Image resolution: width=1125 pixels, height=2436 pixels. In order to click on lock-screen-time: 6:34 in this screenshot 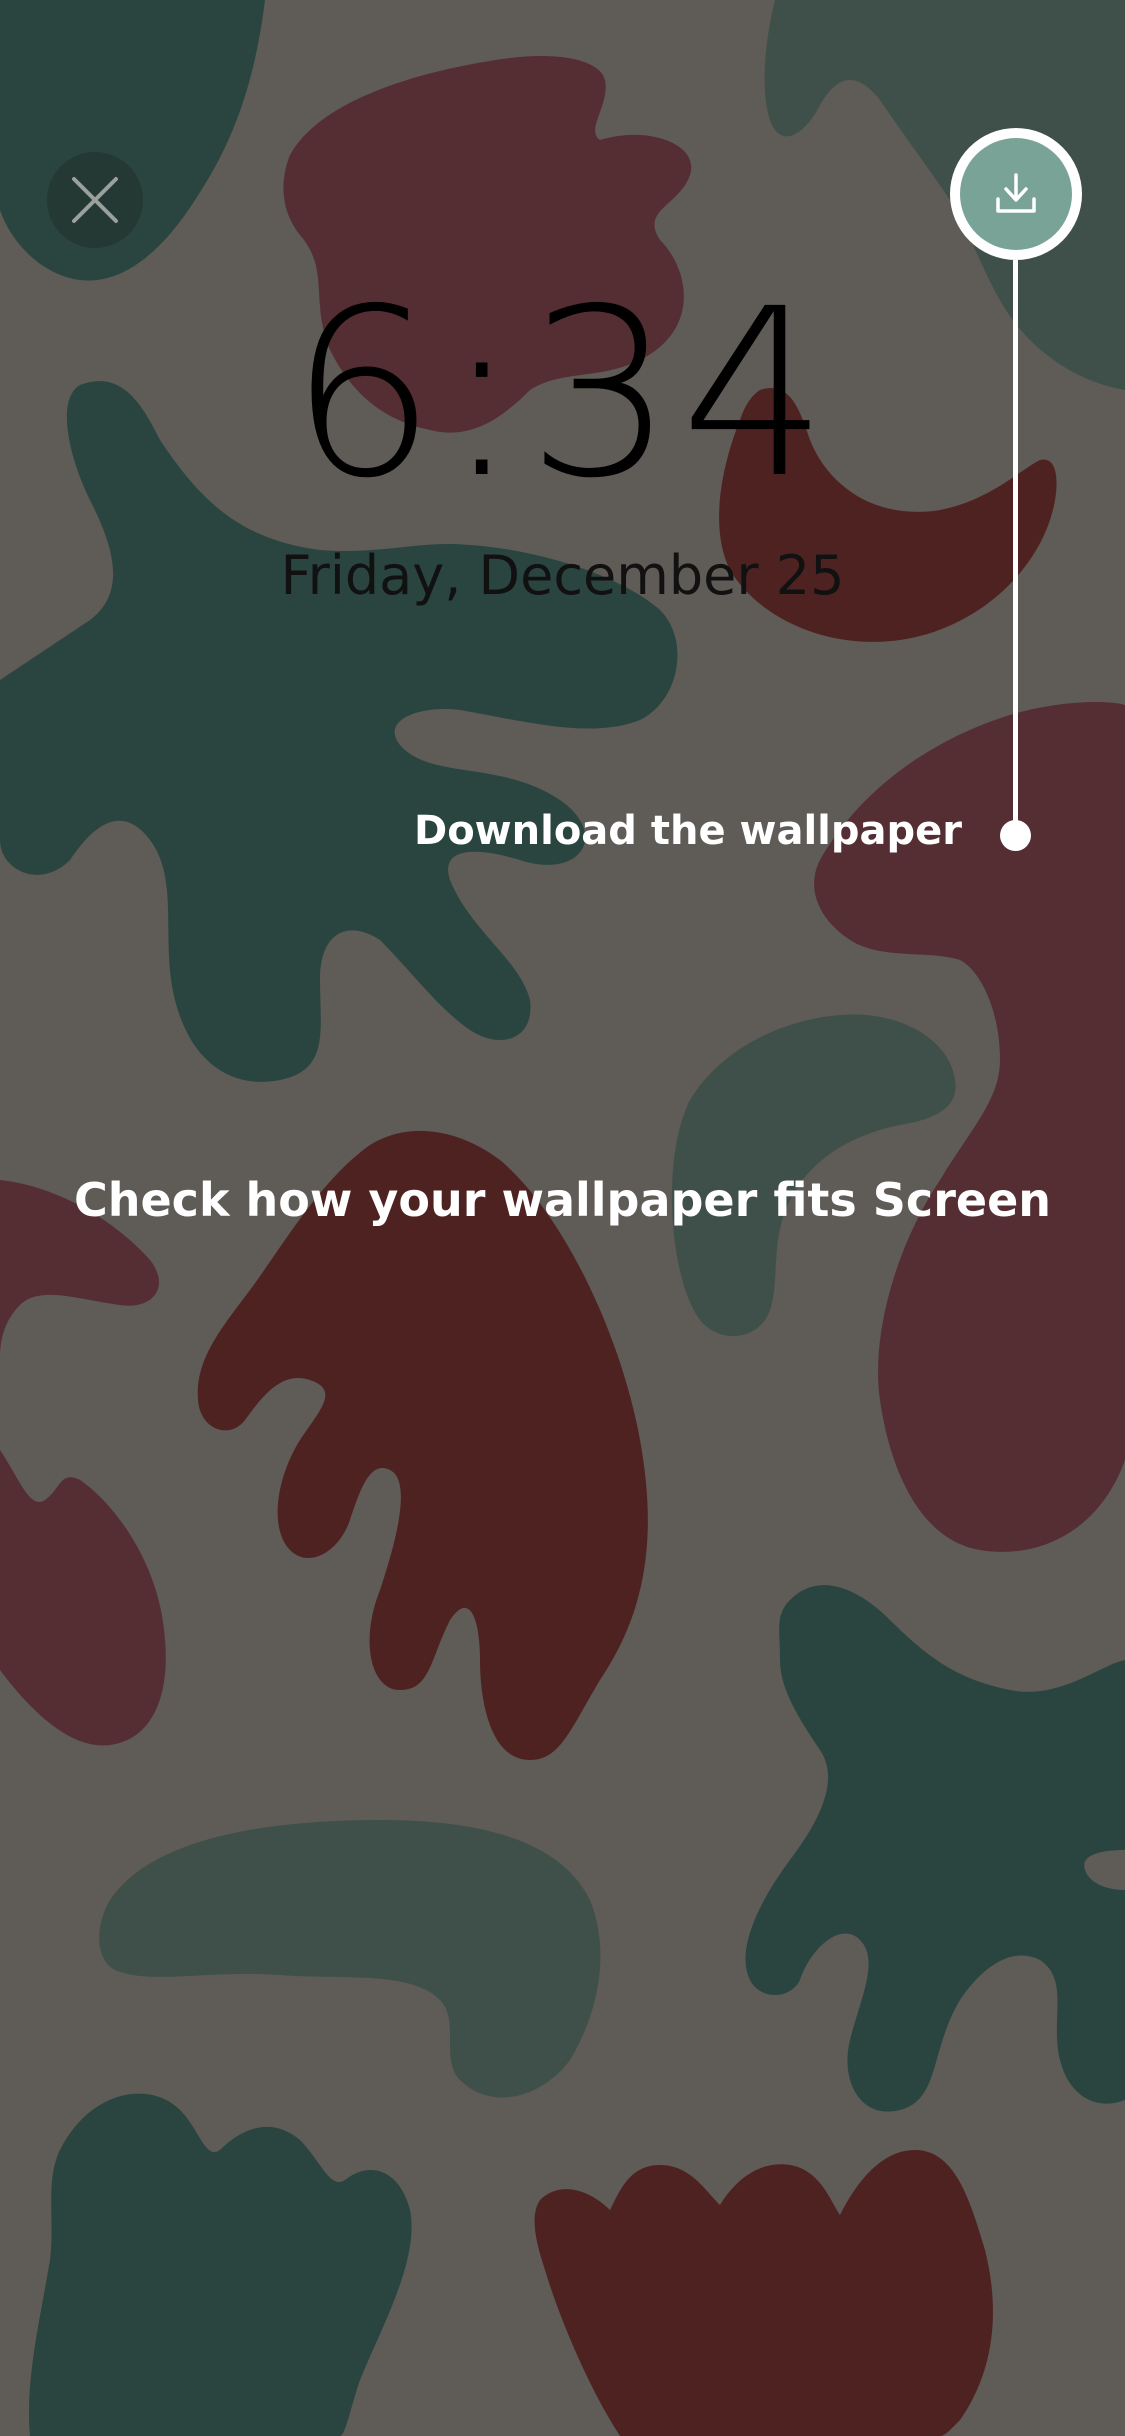, I will do `click(561, 394)`.